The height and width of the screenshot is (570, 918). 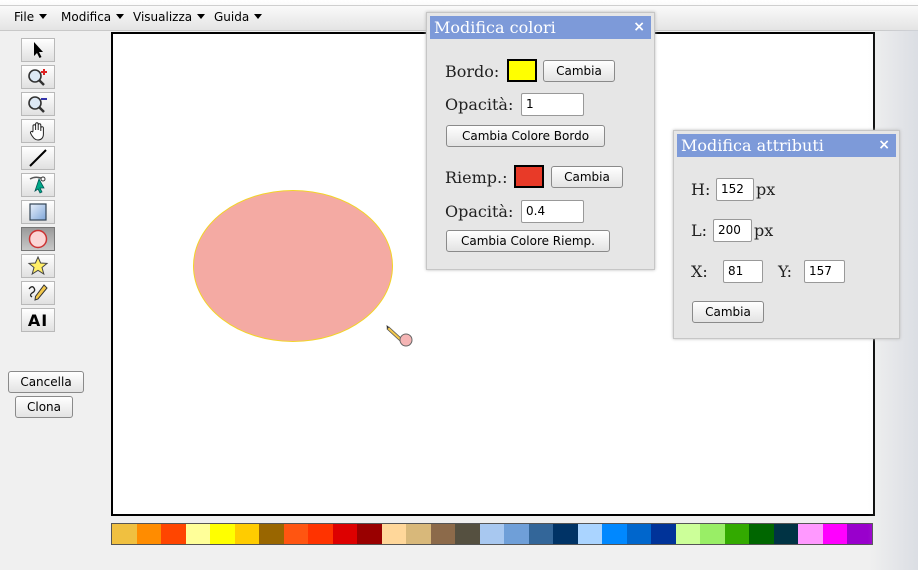 I want to click on menu-modifica: Modifica, so click(x=93, y=17).